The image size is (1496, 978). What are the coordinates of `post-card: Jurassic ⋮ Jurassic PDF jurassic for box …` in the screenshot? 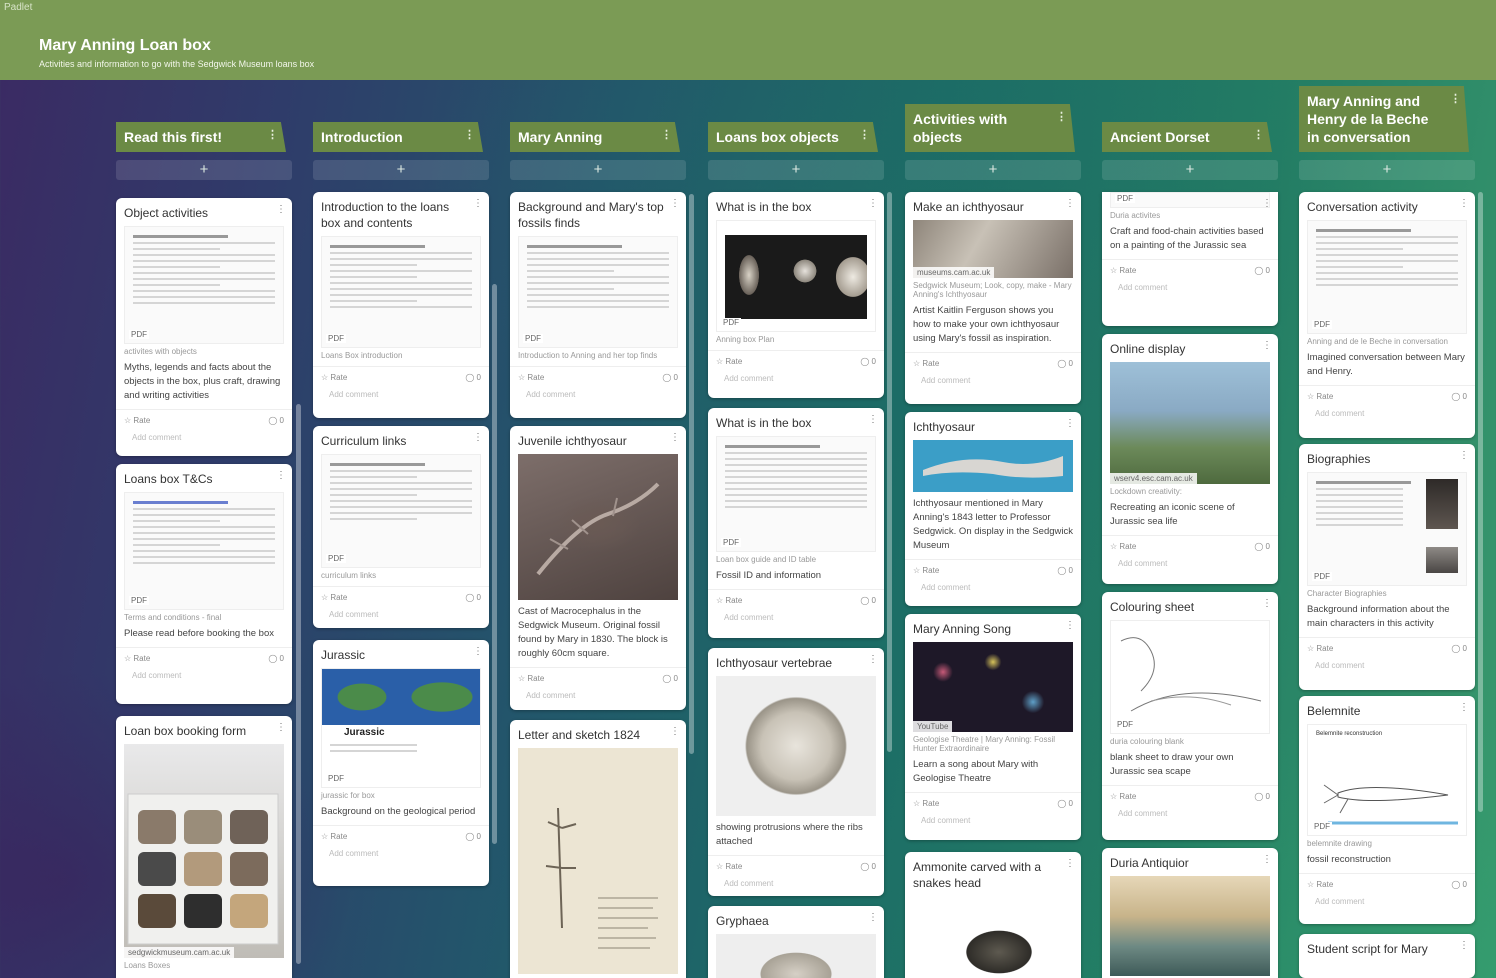 It's located at (401, 763).